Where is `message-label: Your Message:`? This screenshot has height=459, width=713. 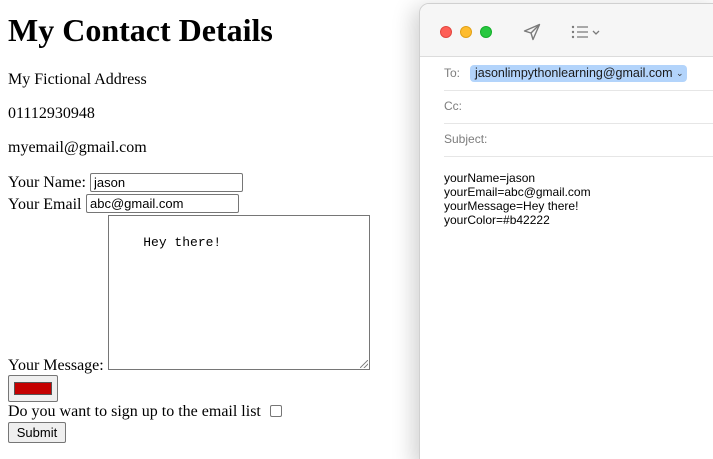
message-label: Your Message: is located at coordinates (56, 365).